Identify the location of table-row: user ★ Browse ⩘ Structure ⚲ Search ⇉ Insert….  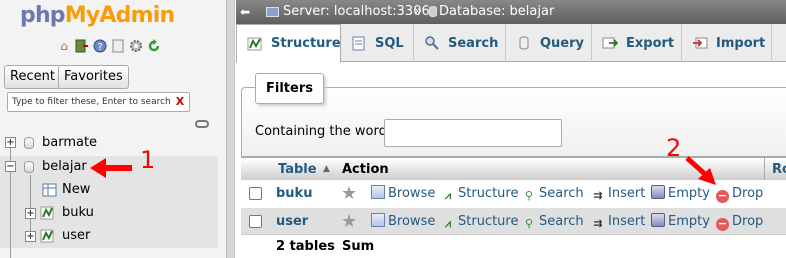
(513, 222).